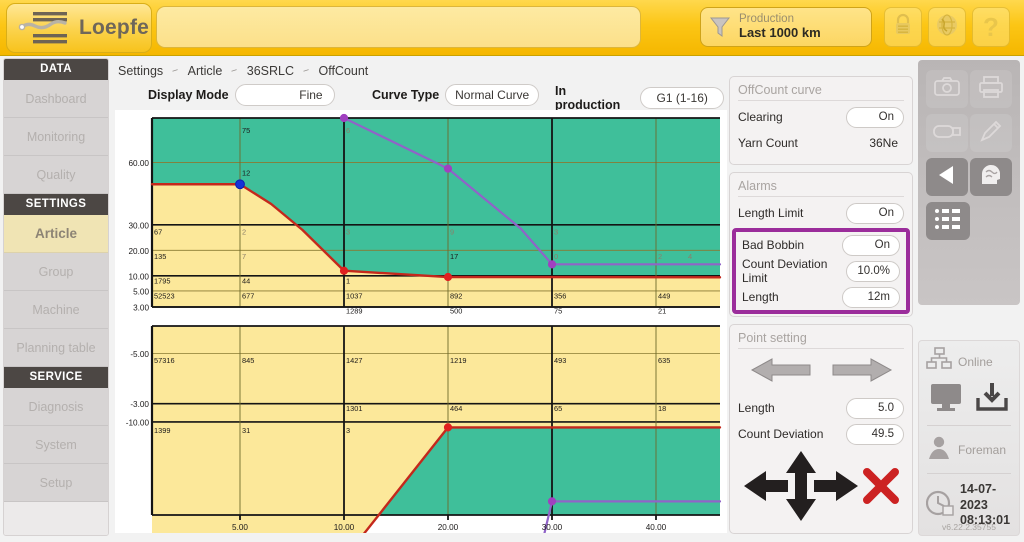 This screenshot has height=542, width=1024. What do you see at coordinates (875, 117) in the screenshot?
I see `clearing-value: On` at bounding box center [875, 117].